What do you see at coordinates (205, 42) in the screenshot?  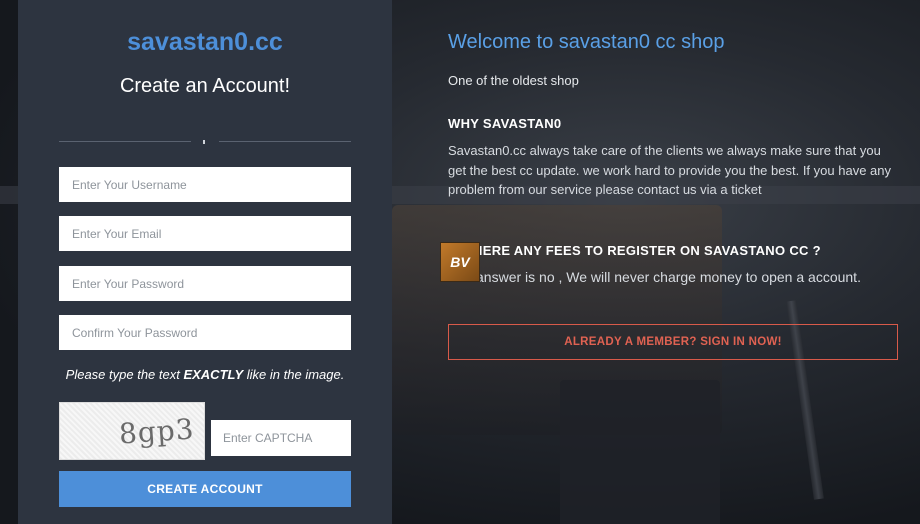 I see `brand-title: savastan0.cc` at bounding box center [205, 42].